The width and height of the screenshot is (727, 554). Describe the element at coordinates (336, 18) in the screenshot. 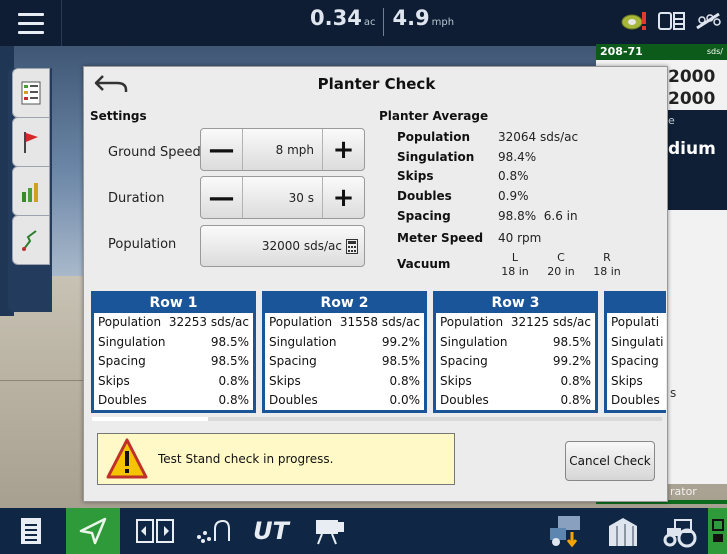

I see `area-value: 0.34` at that location.